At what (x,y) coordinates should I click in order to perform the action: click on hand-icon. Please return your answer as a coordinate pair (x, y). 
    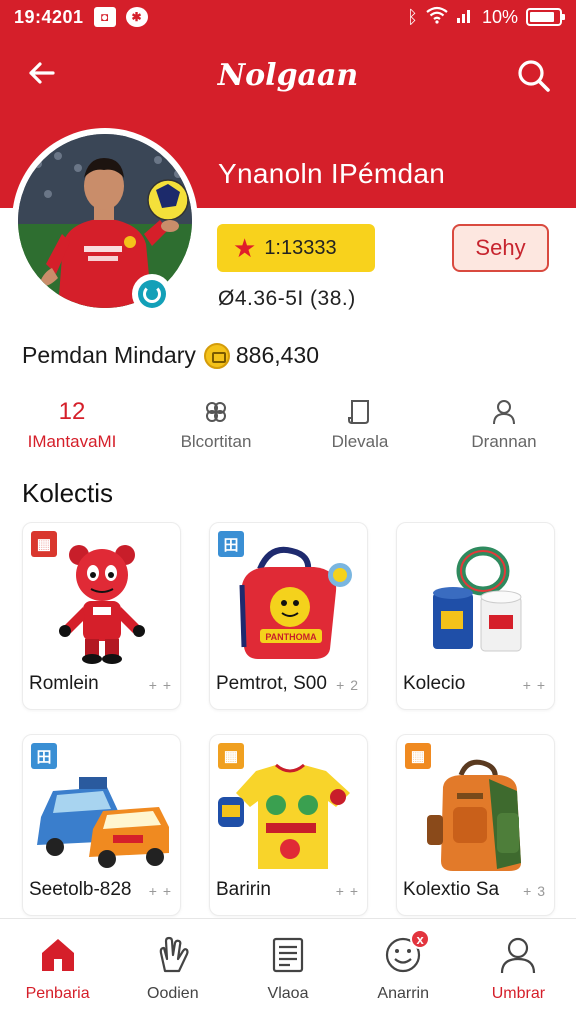
    Looking at the image, I should click on (174, 954).